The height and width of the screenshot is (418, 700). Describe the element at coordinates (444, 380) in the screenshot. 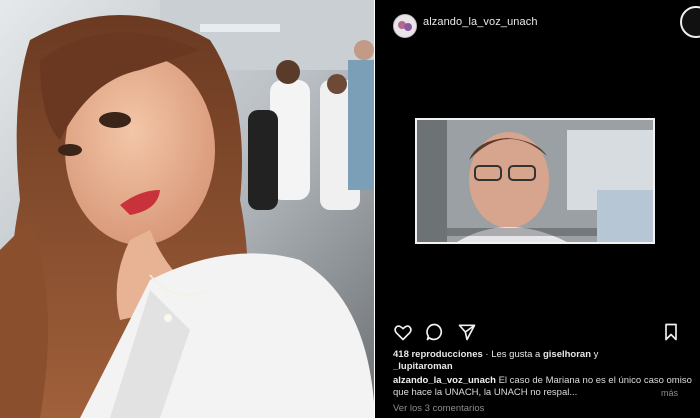

I see `caption-username: alzando_la_voz_unach` at that location.